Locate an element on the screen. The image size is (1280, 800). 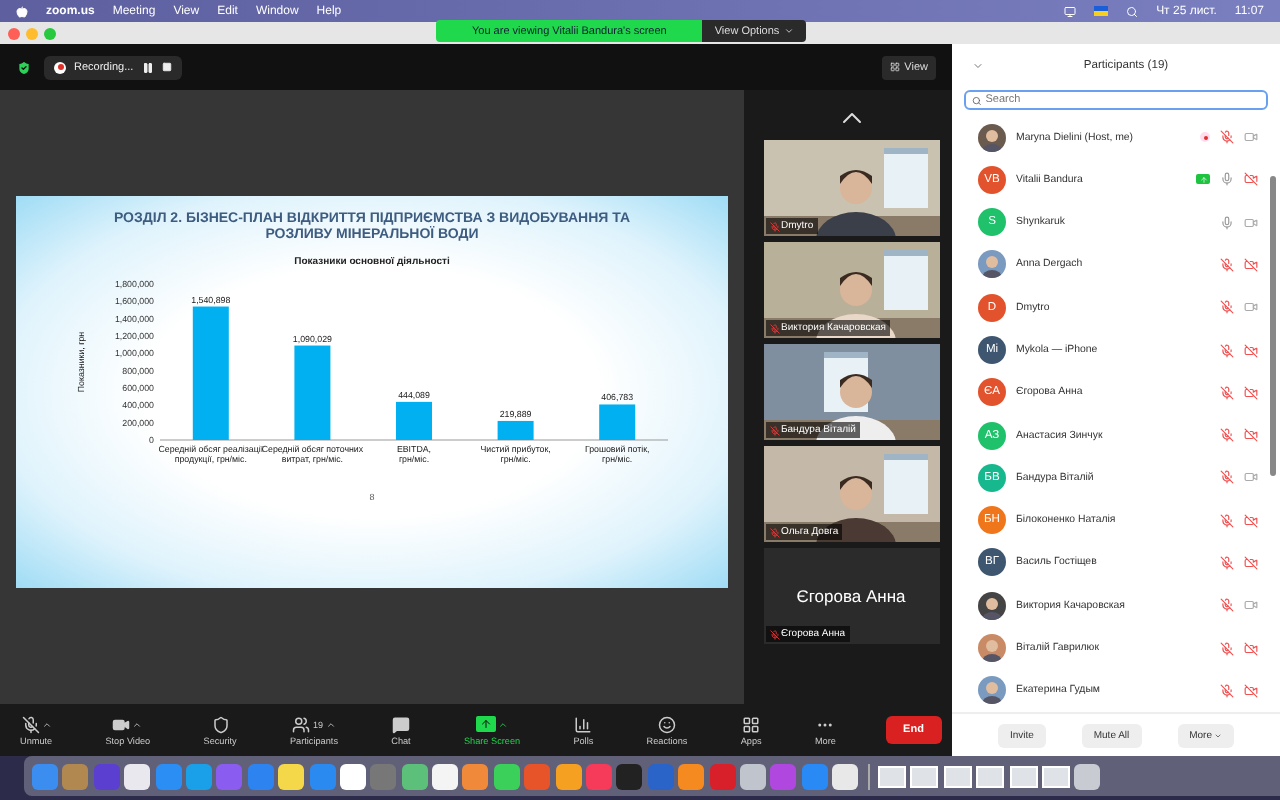
participant-display-name: Єгорова Анна is located at coordinates (851, 596).